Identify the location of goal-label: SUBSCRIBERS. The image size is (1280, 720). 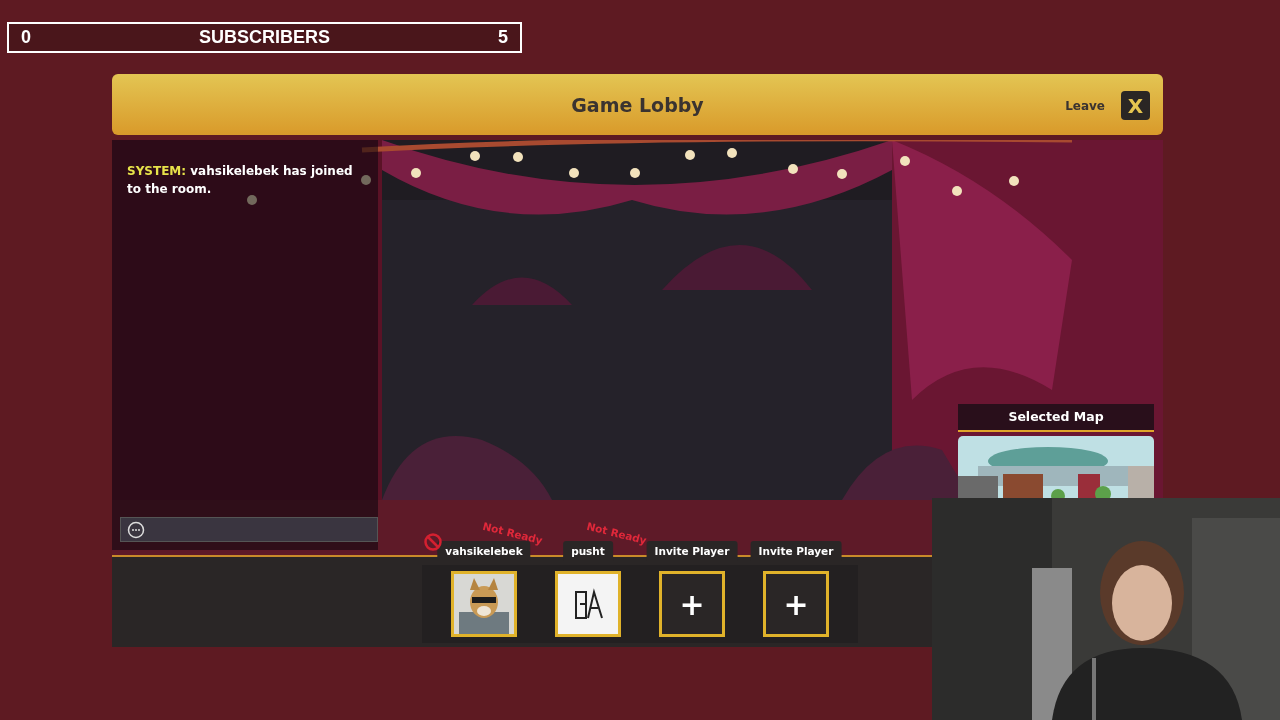
(264, 37).